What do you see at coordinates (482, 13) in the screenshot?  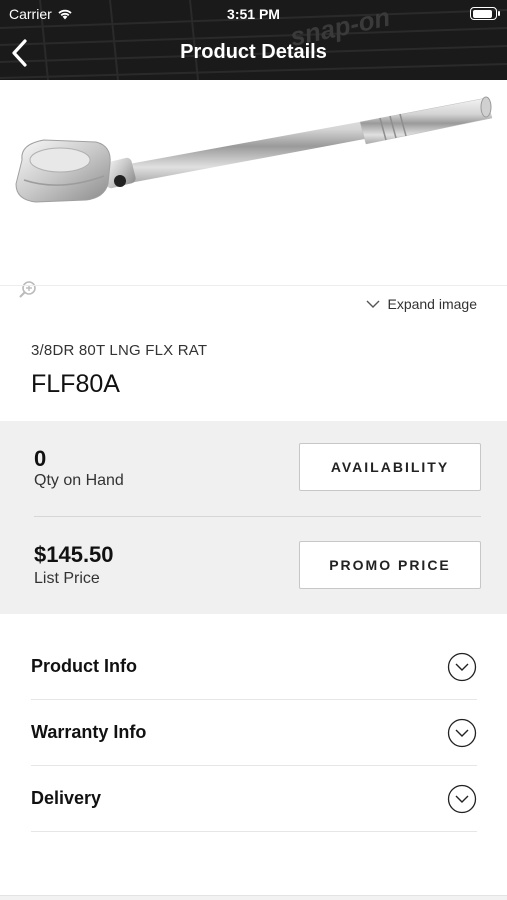 I see `battery-fill` at bounding box center [482, 13].